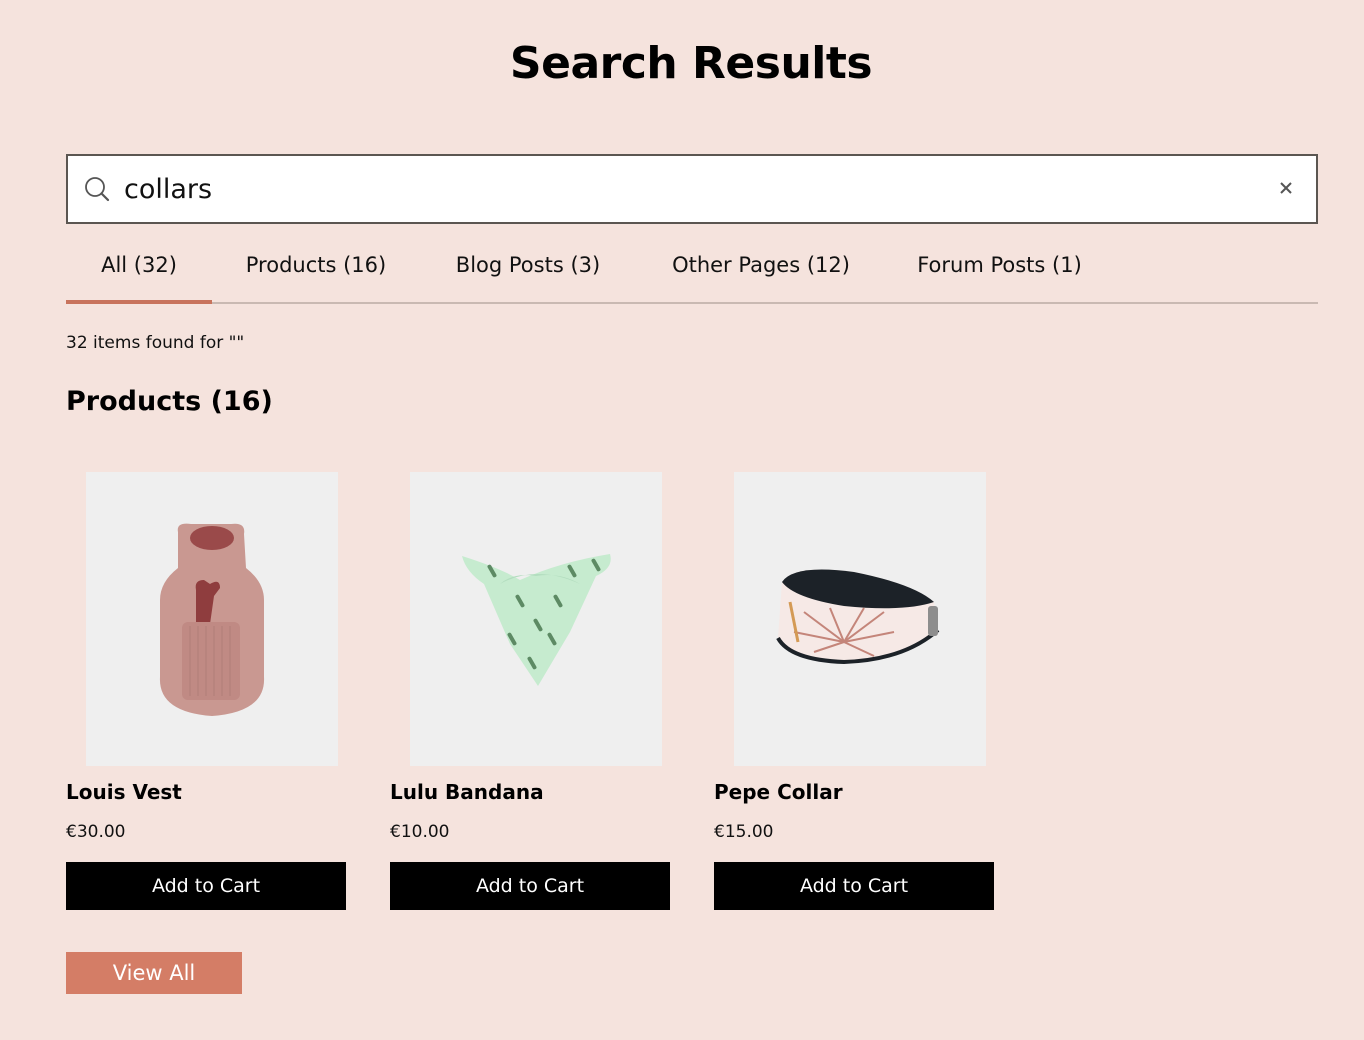  Describe the element at coordinates (97, 189) in the screenshot. I see `search-icon` at that location.